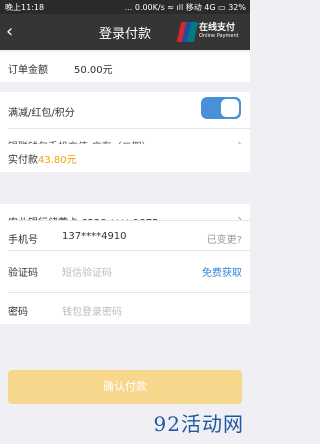 This screenshot has width=320, height=444. I want to click on code-label: 验证码, so click(23, 273).